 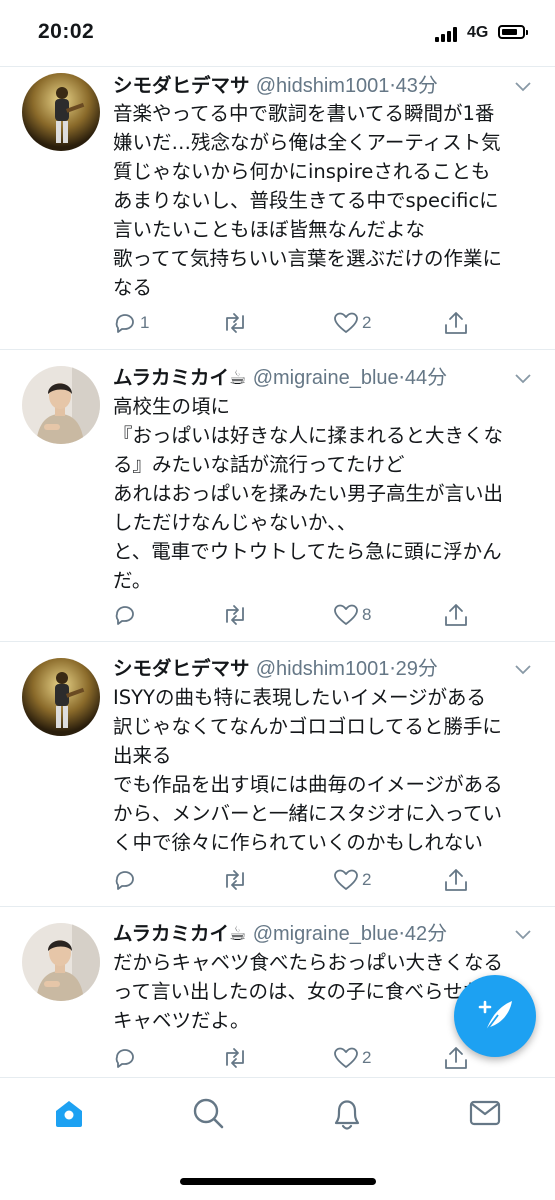 What do you see at coordinates (304, 113) in the screenshot?
I see `tweet-text-line: 音楽やってる中で歌詞を書いてる瞬間が1番` at bounding box center [304, 113].